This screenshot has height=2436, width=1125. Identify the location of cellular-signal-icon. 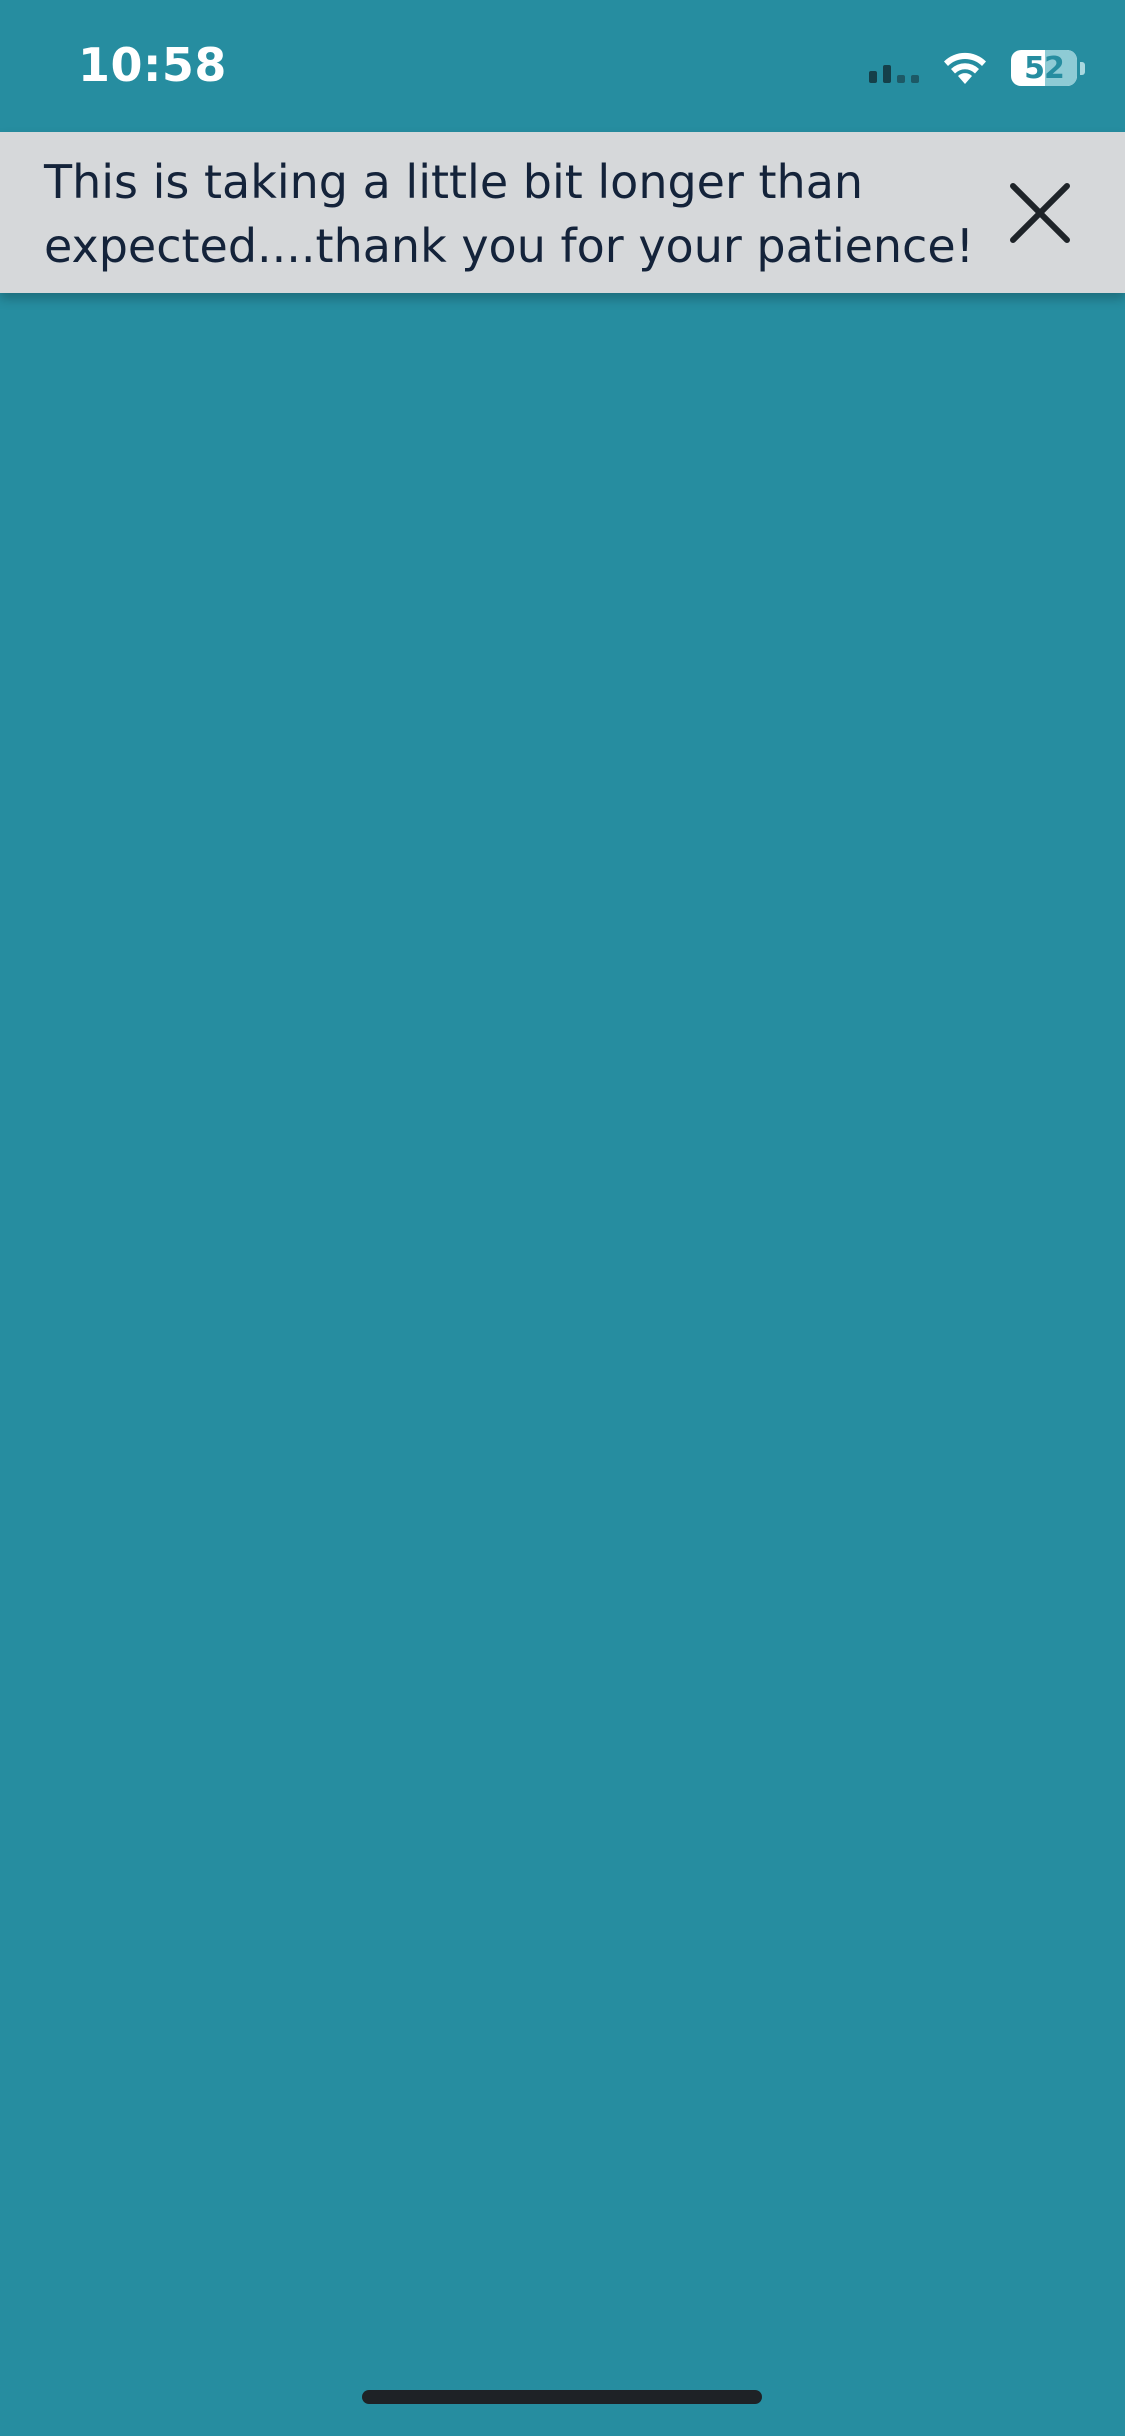
(894, 68).